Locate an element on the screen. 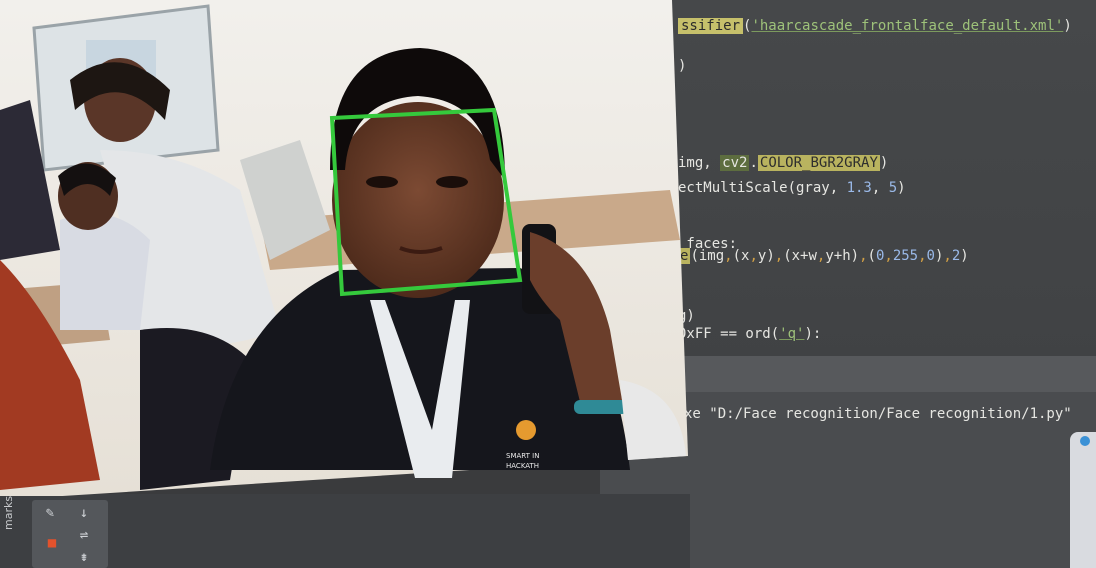 This screenshot has height=568, width=1096. side-tab-label: marks is located at coordinates (8, 513).